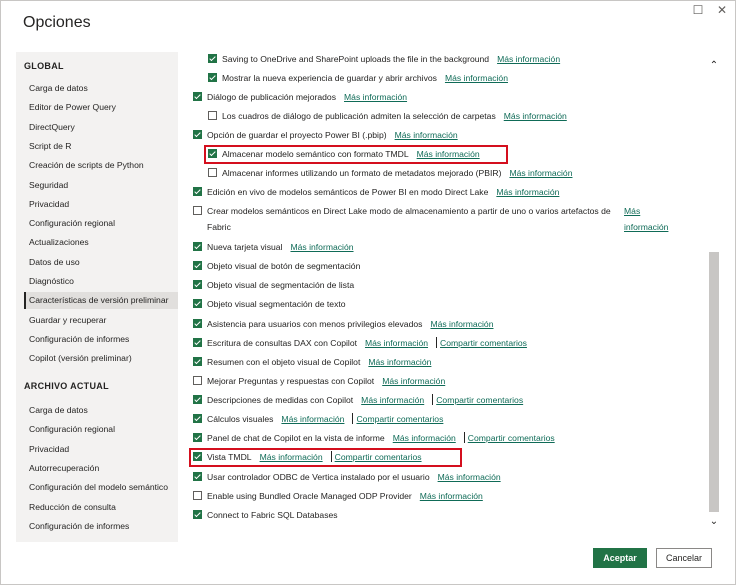 This screenshot has height=585, width=736. What do you see at coordinates (714, 522) in the screenshot?
I see `scroll-down-icon: ⌄` at bounding box center [714, 522].